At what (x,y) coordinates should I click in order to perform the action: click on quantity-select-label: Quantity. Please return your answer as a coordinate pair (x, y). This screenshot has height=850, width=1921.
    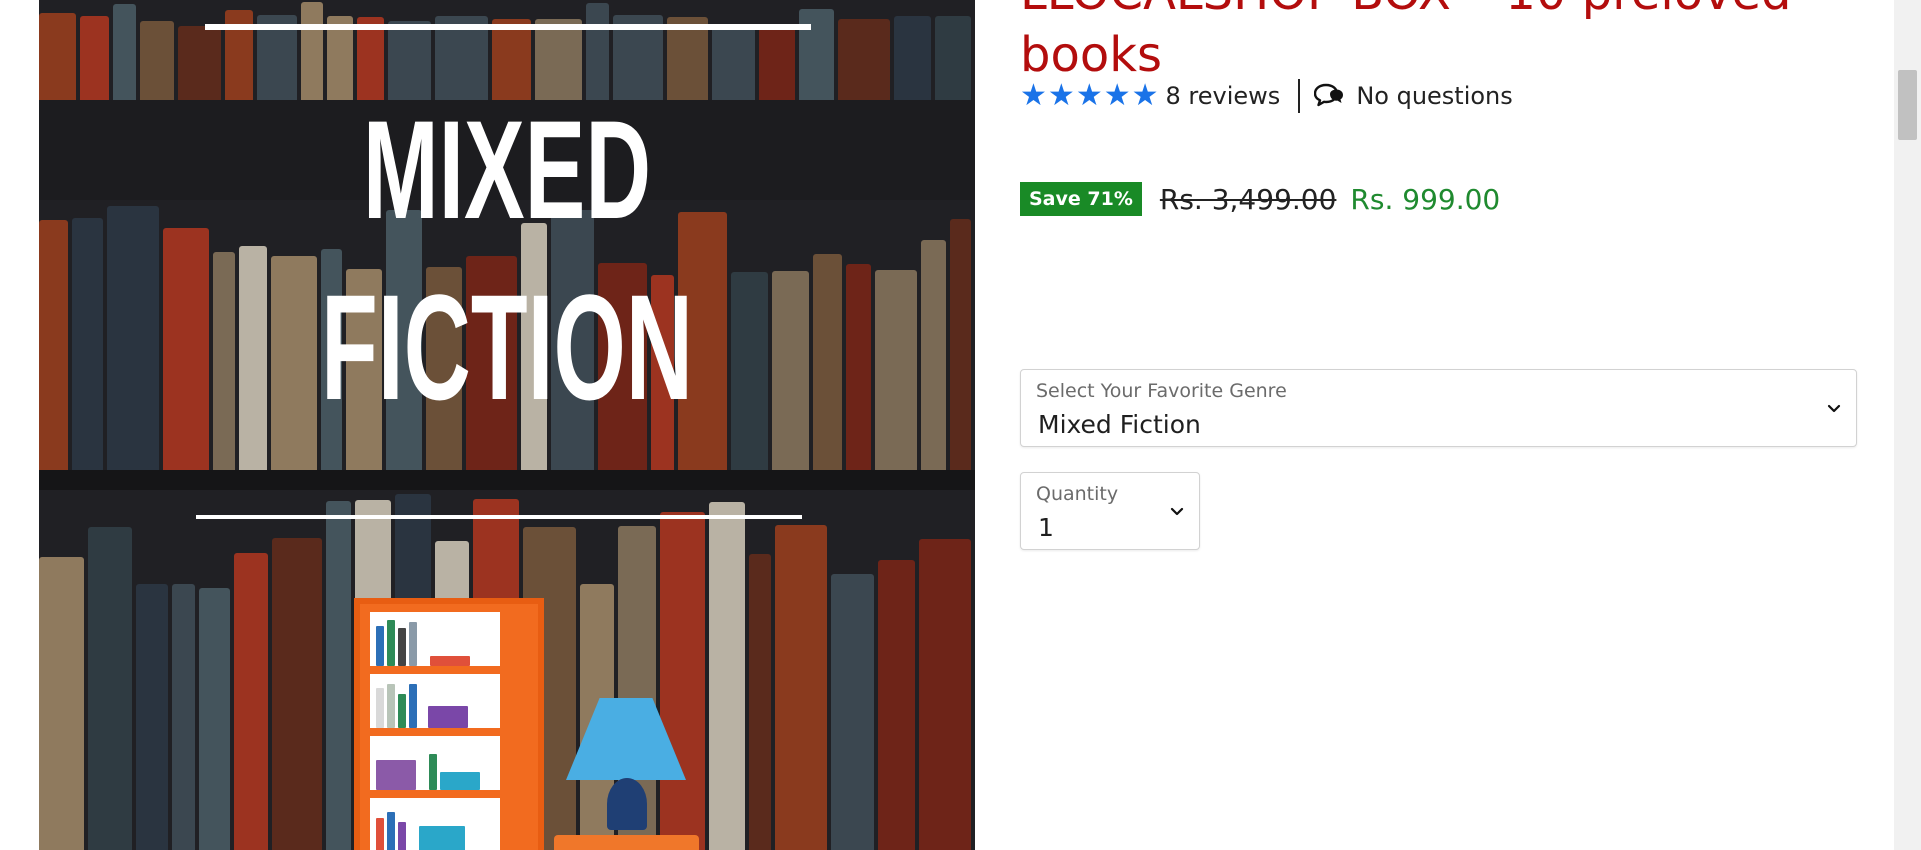
    Looking at the image, I should click on (1077, 494).